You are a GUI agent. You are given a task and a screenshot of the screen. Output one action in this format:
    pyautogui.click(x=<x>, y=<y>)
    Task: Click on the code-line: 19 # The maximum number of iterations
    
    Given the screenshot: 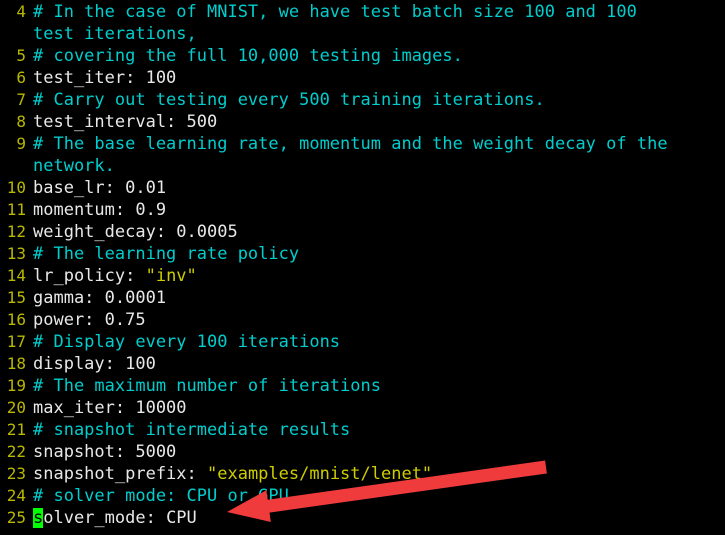 What is the action you would take?
    pyautogui.click(x=362, y=386)
    